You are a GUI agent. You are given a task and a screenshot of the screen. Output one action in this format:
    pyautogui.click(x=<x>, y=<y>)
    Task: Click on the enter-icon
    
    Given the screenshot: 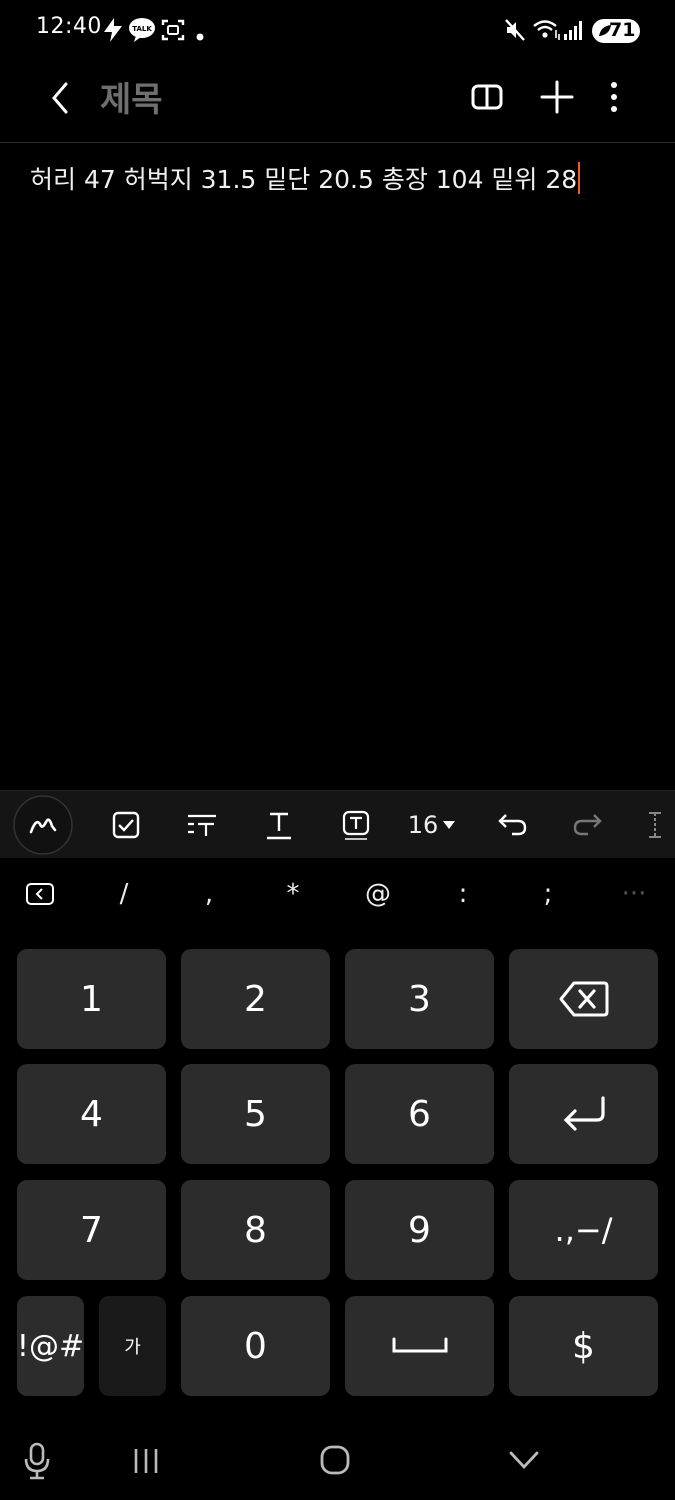 What is the action you would take?
    pyautogui.click(x=584, y=1113)
    